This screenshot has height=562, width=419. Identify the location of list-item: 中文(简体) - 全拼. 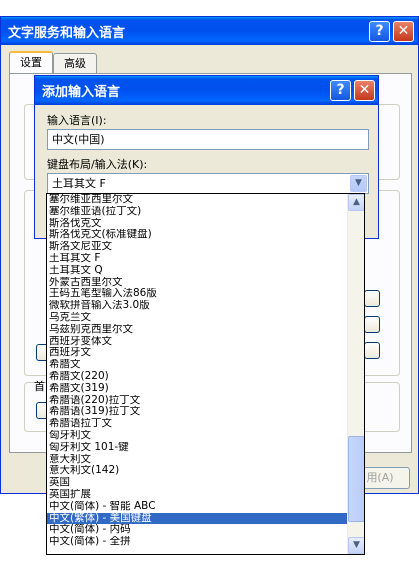
(197, 542).